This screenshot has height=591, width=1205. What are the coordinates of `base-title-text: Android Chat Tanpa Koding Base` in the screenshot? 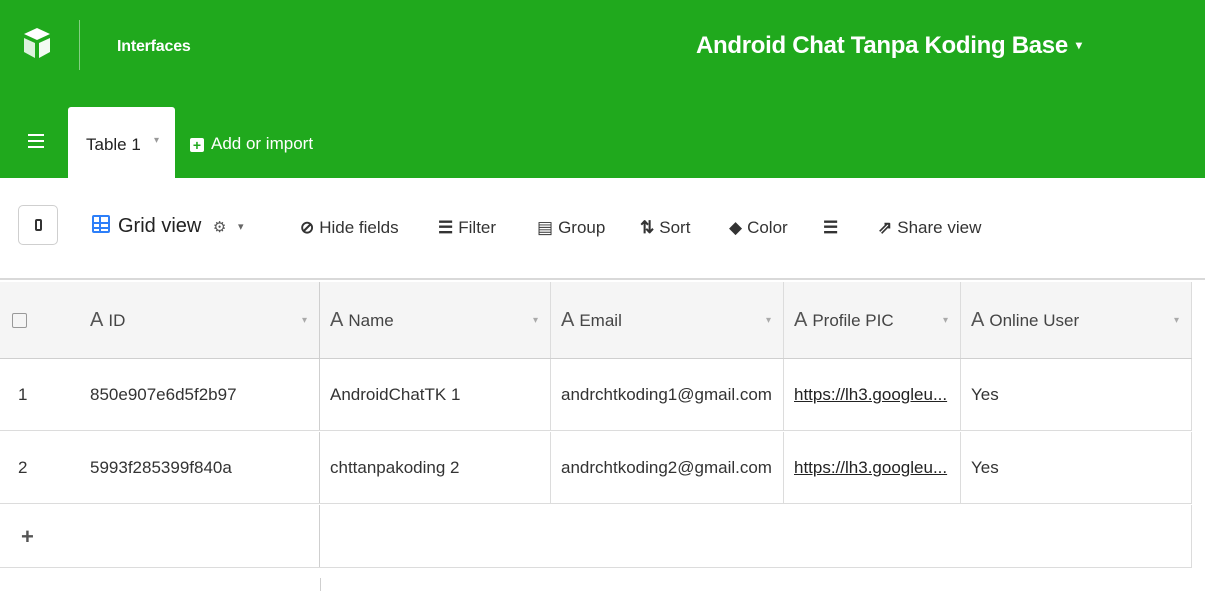 It's located at (882, 45).